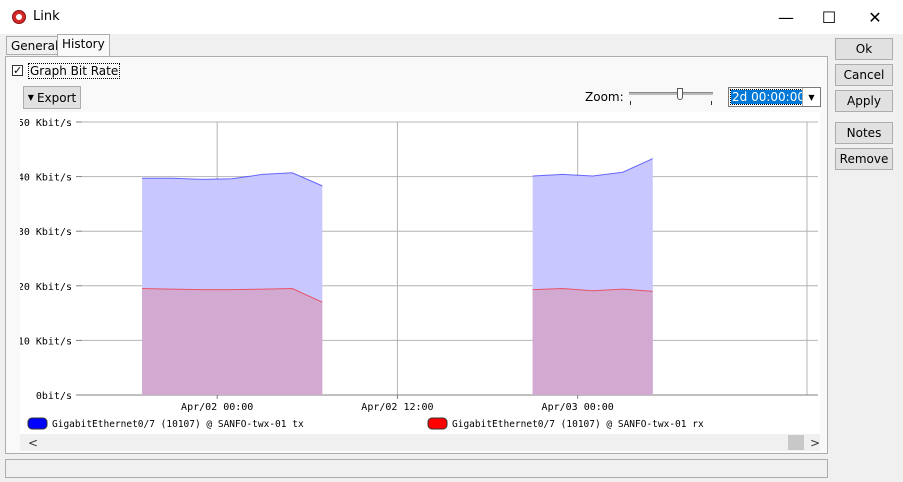  Describe the element at coordinates (46, 232) in the screenshot. I see `y-tick-label: 30 Kbit/s` at that location.